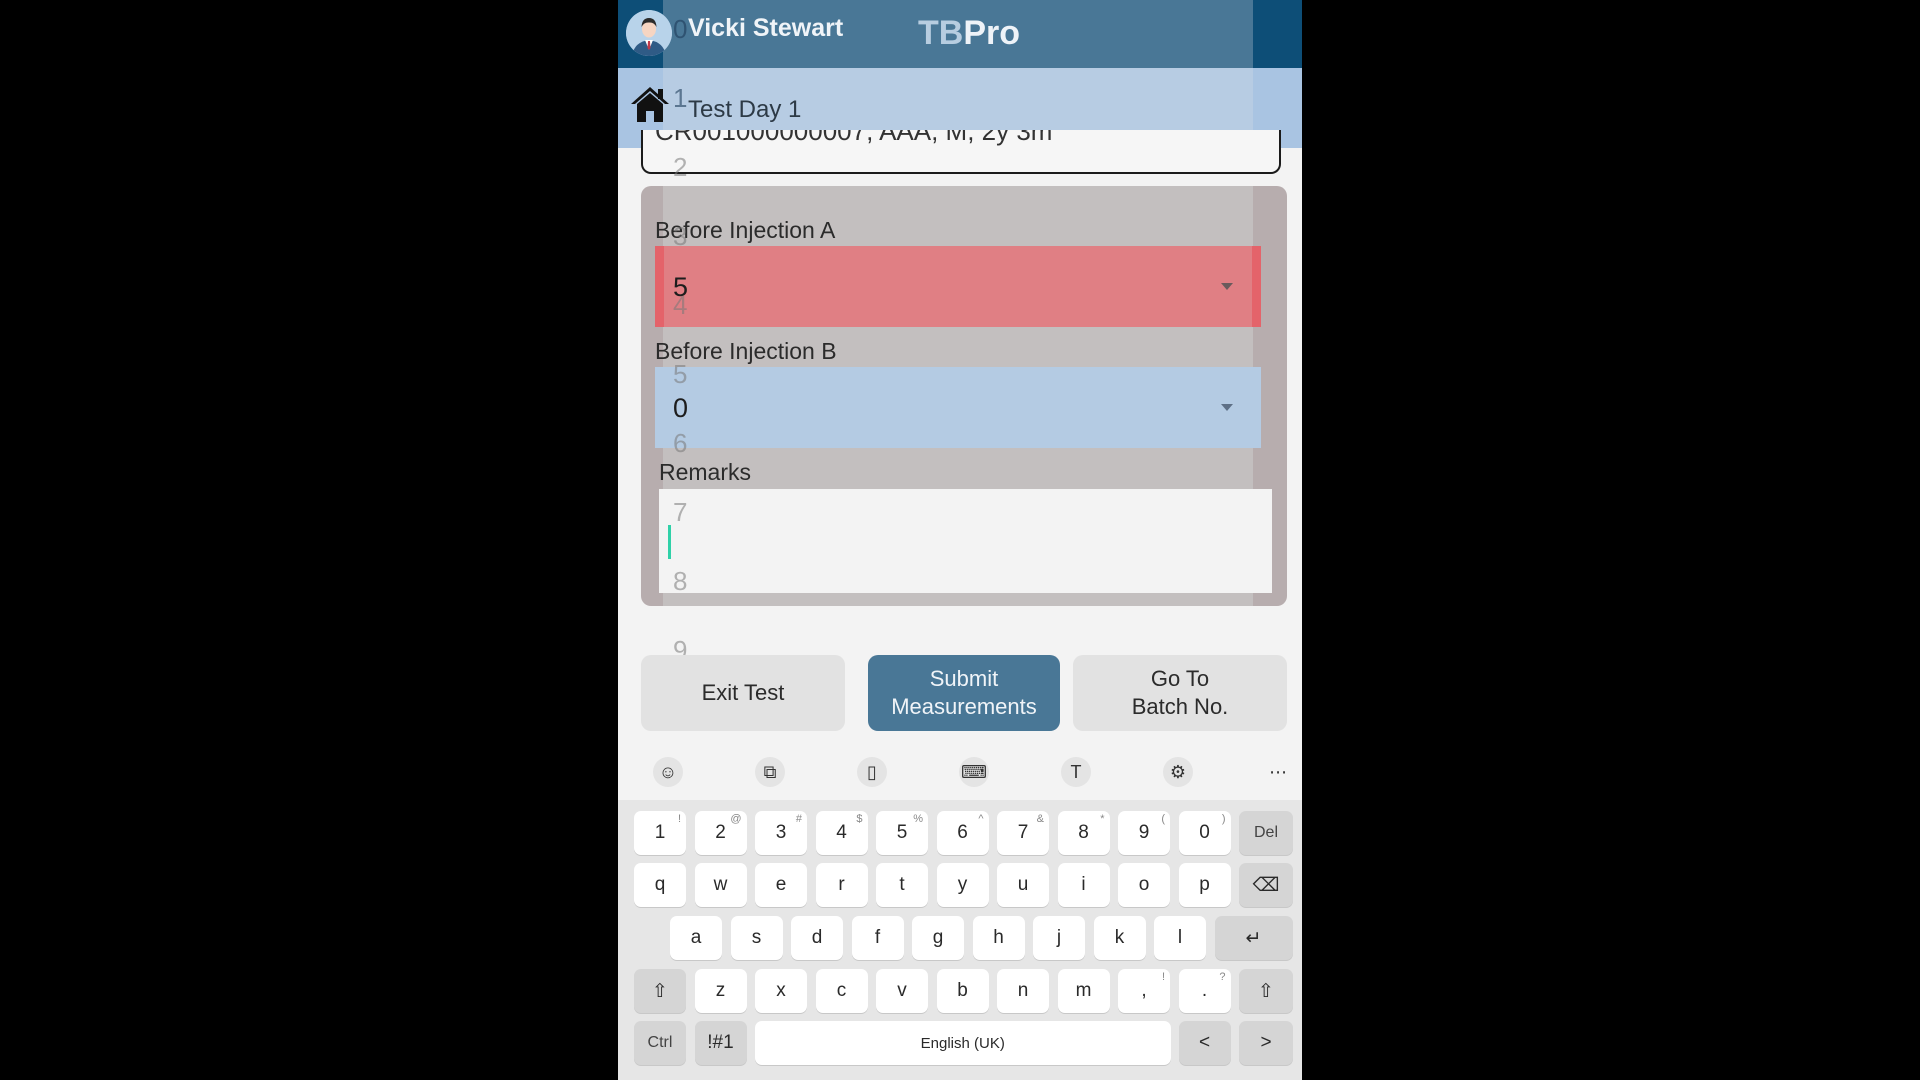  What do you see at coordinates (720, 1043) in the screenshot?
I see `symbols-key: !#1` at bounding box center [720, 1043].